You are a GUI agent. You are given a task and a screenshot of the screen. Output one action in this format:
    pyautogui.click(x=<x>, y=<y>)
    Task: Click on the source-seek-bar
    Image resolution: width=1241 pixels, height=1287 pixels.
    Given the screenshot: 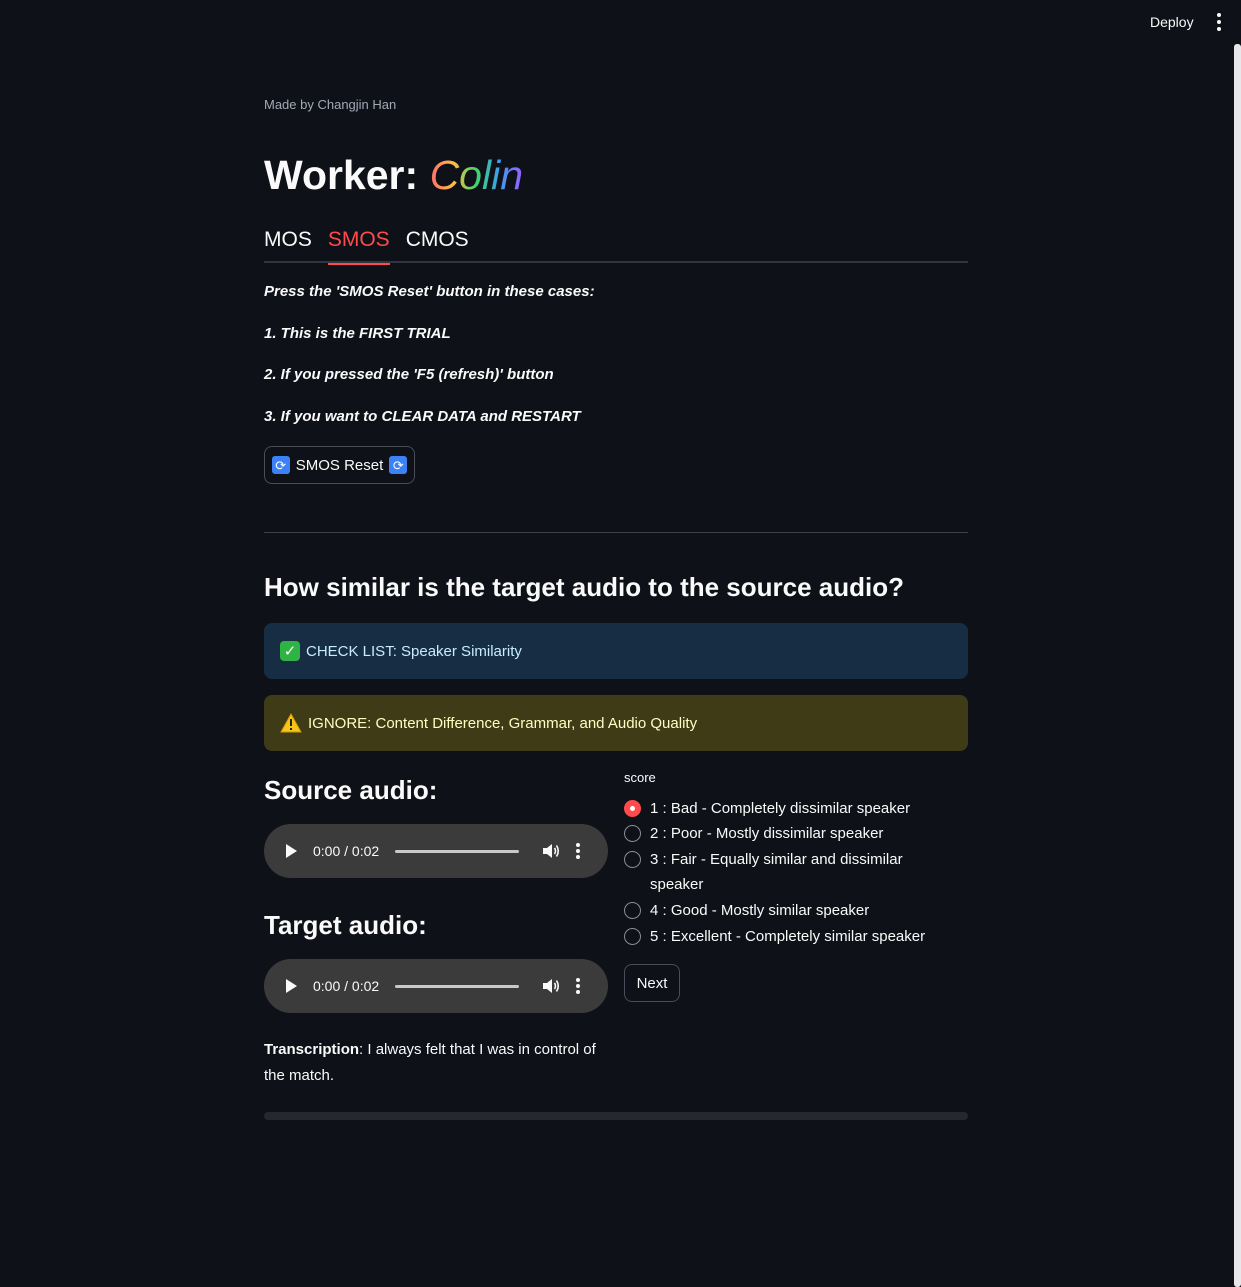 What is the action you would take?
    pyautogui.click(x=457, y=851)
    